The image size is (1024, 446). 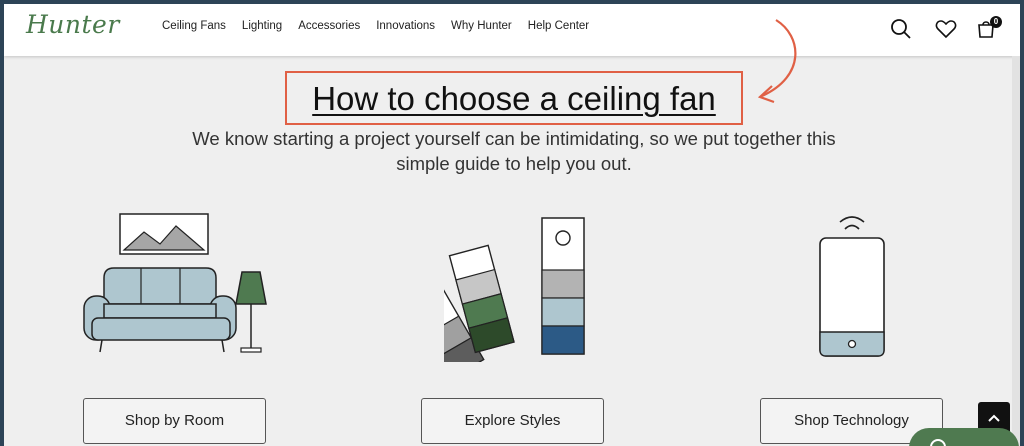 I want to click on shop-by-room-button: Shop by Room, so click(x=174, y=421).